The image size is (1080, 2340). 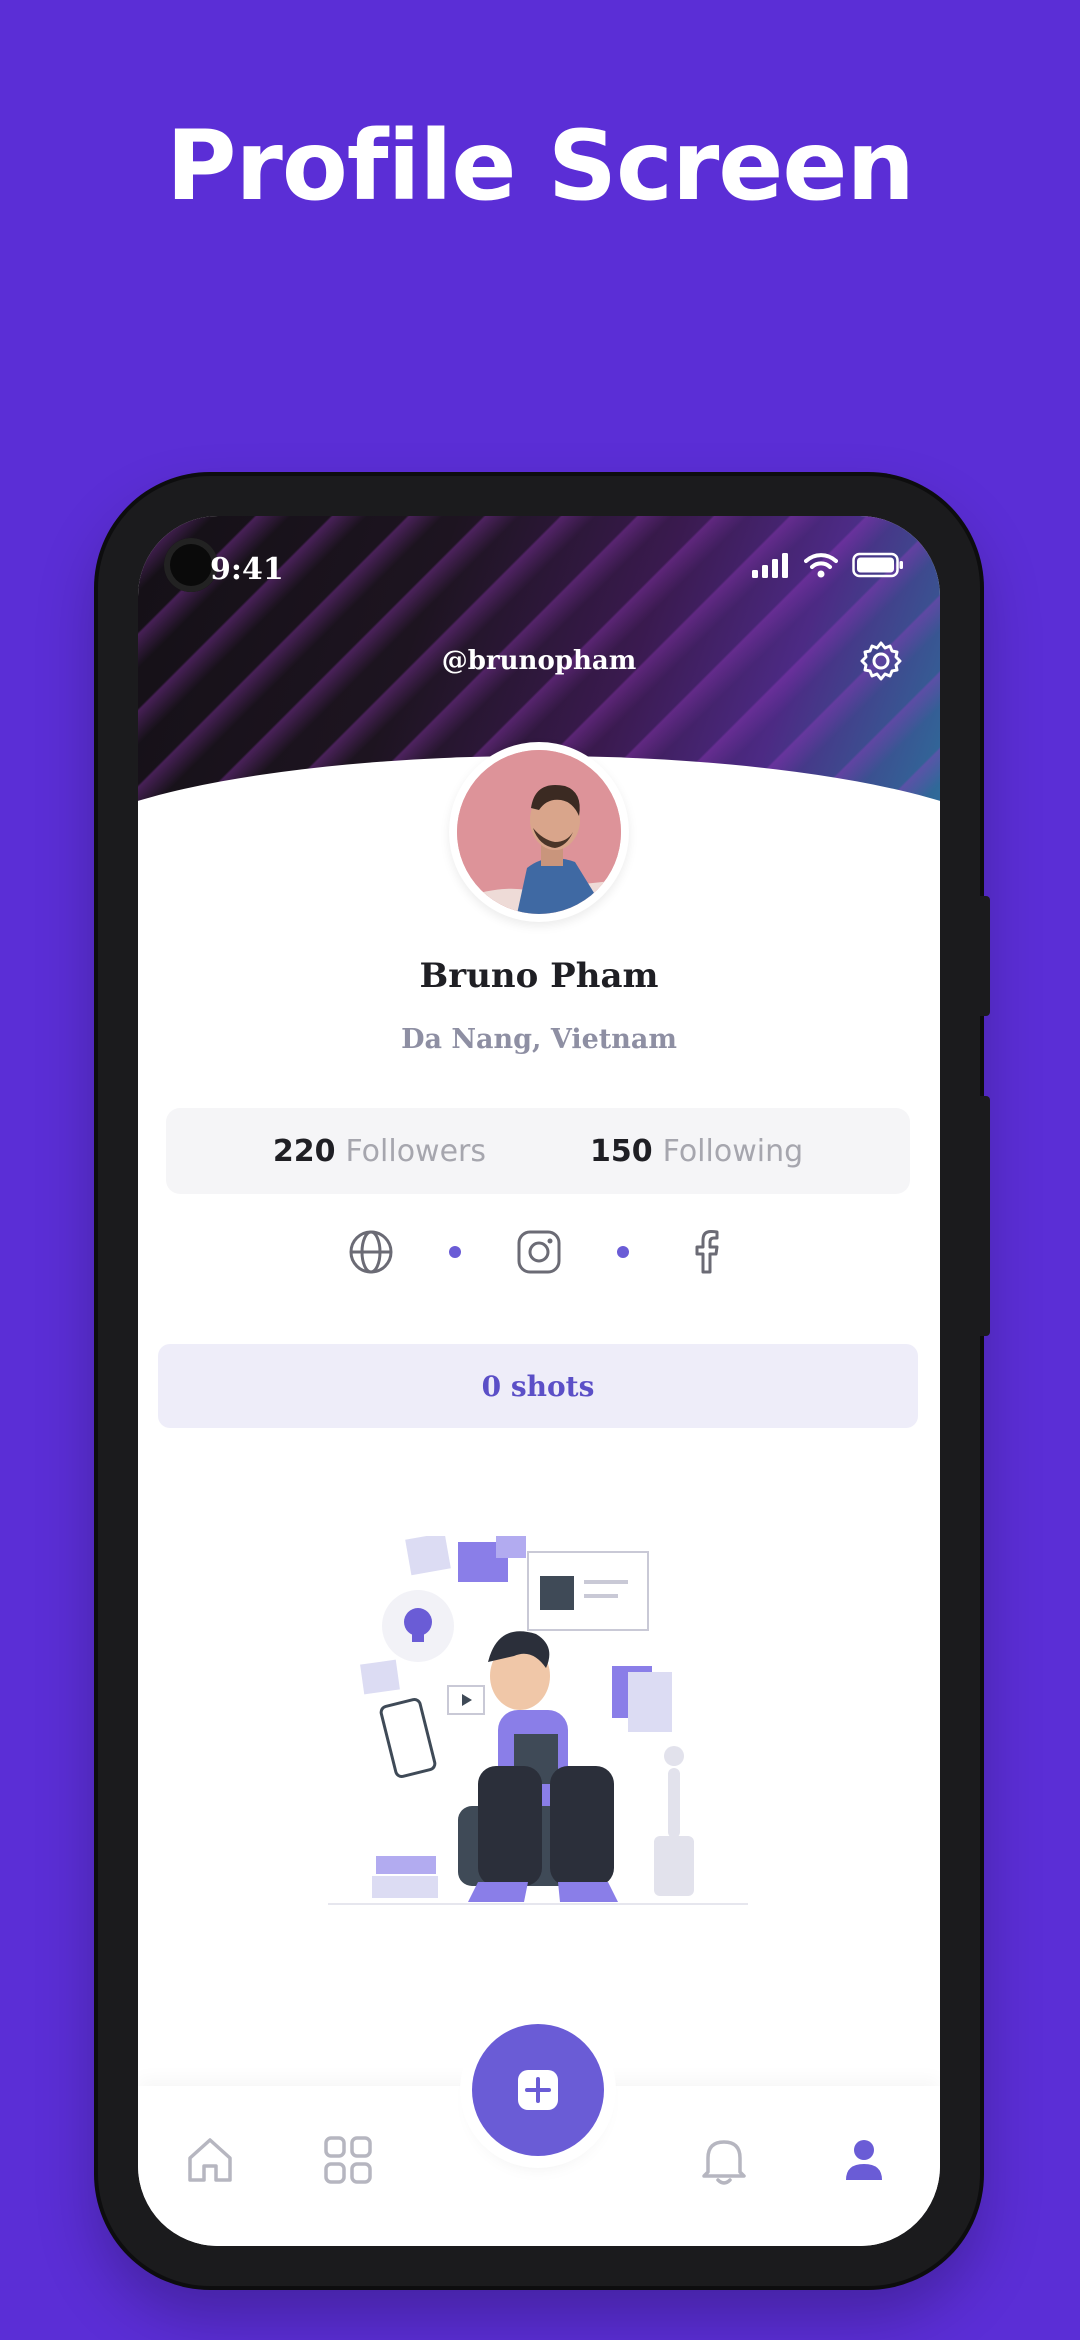 I want to click on following-count: 150, so click(x=621, y=1151).